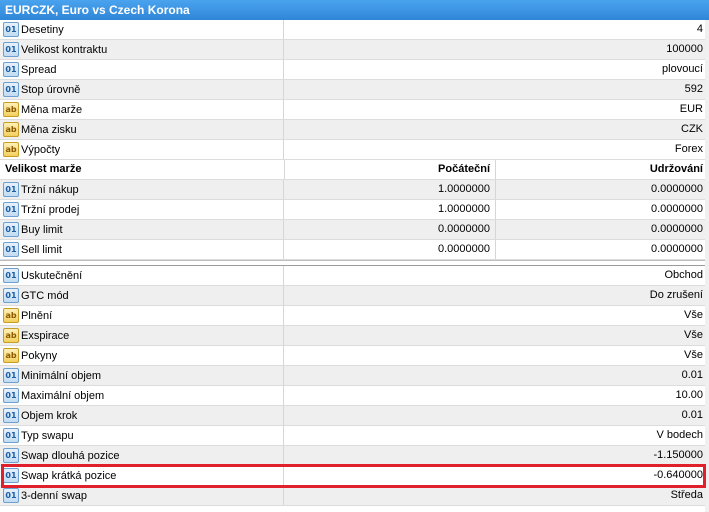 The height and width of the screenshot is (512, 709). What do you see at coordinates (354, 396) in the screenshot?
I see `property-row-max-volume: 01 Maximální objem 10.00` at bounding box center [354, 396].